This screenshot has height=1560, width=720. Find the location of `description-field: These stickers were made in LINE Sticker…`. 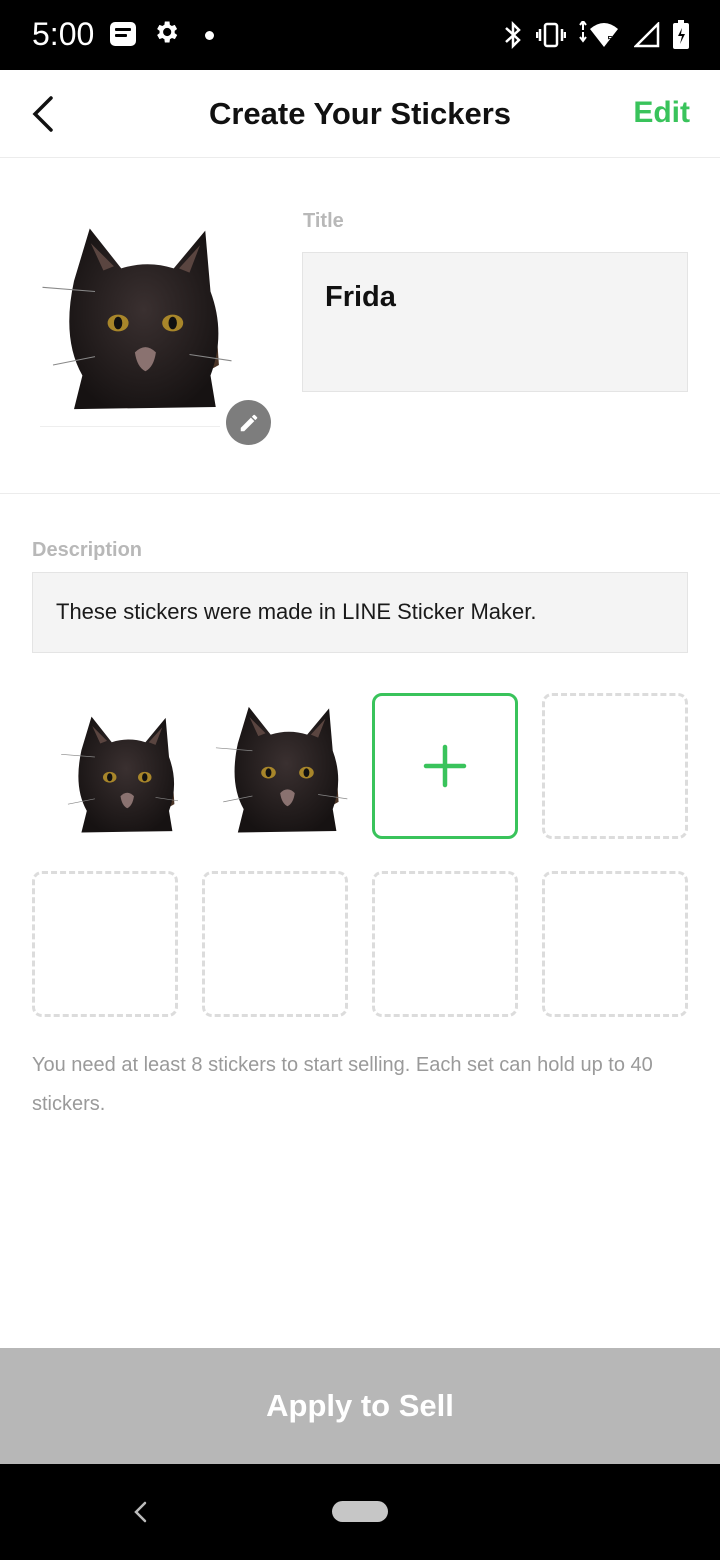

description-field: These stickers were made in LINE Sticker… is located at coordinates (360, 612).